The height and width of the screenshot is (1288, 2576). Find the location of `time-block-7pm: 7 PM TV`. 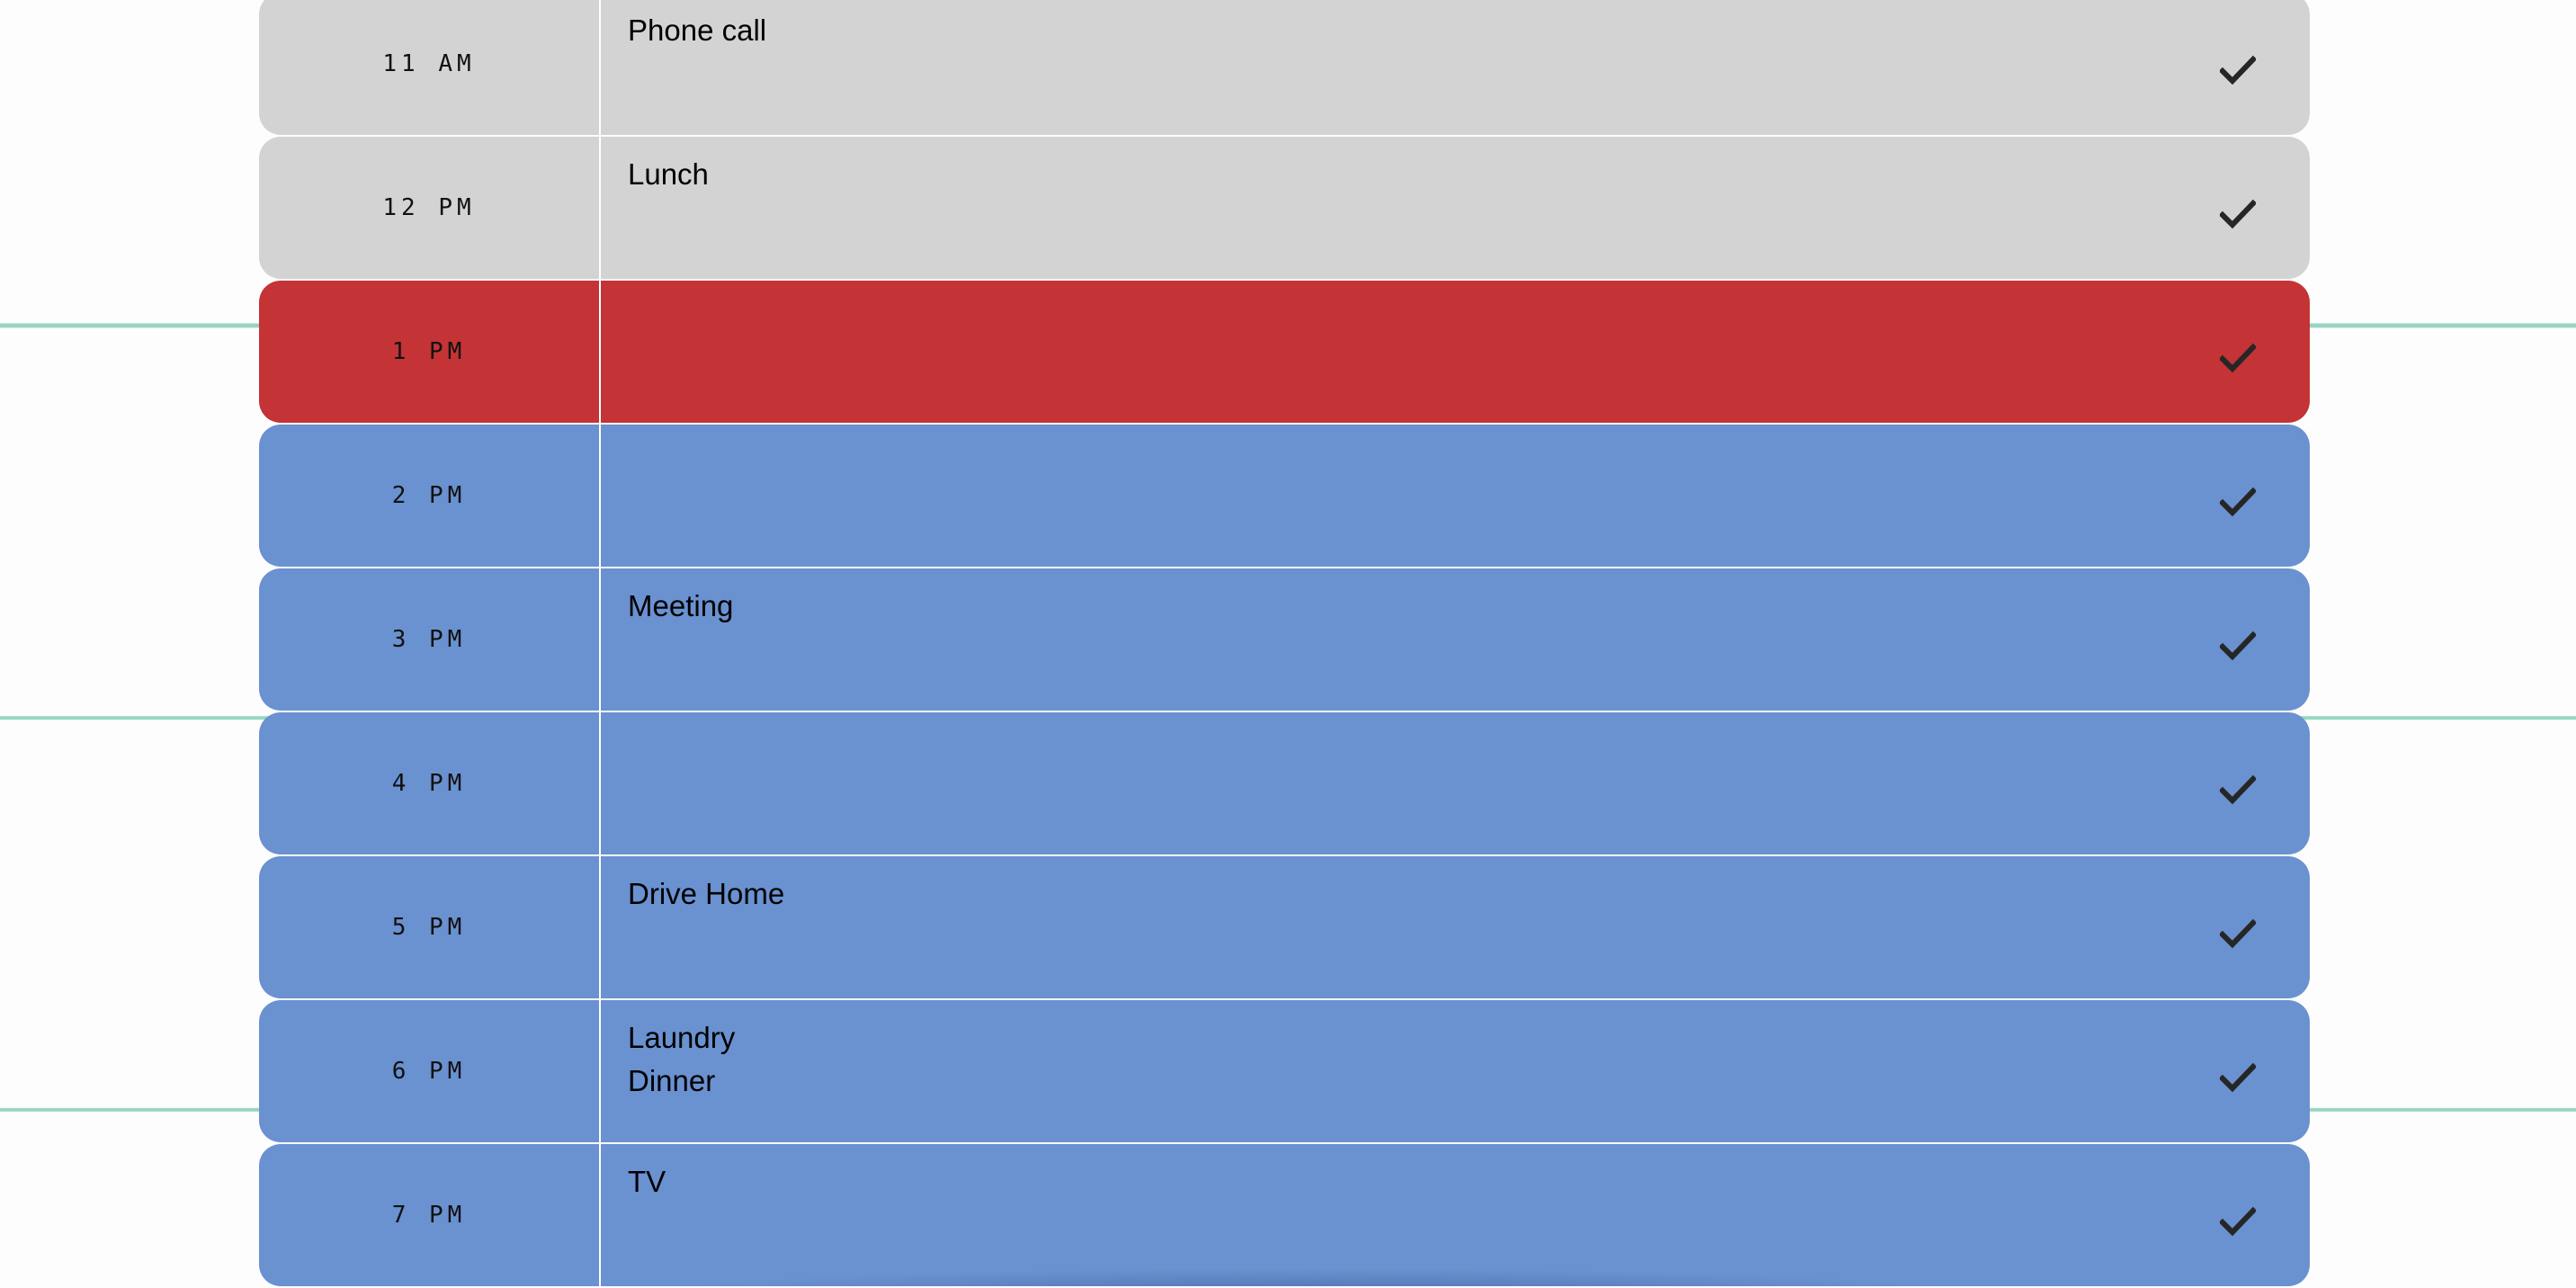

time-block-7pm: 7 PM TV is located at coordinates (1284, 1215).